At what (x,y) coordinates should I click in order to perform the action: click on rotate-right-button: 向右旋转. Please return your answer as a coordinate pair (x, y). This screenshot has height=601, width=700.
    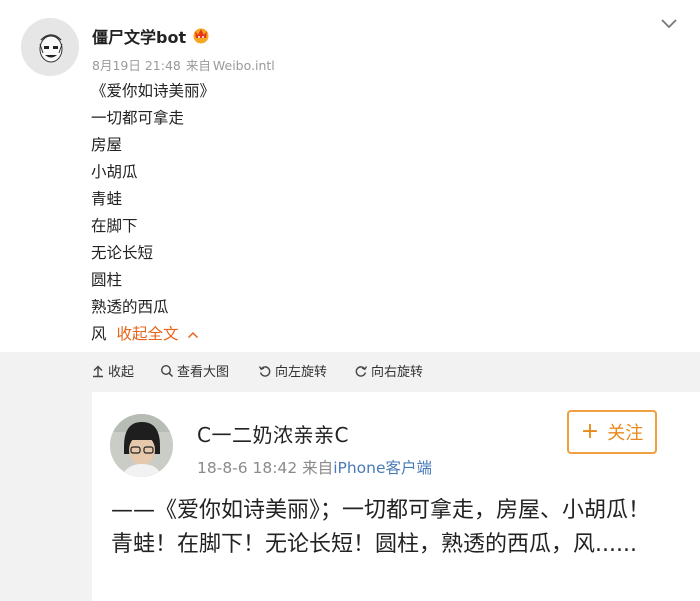
    Looking at the image, I should click on (388, 370).